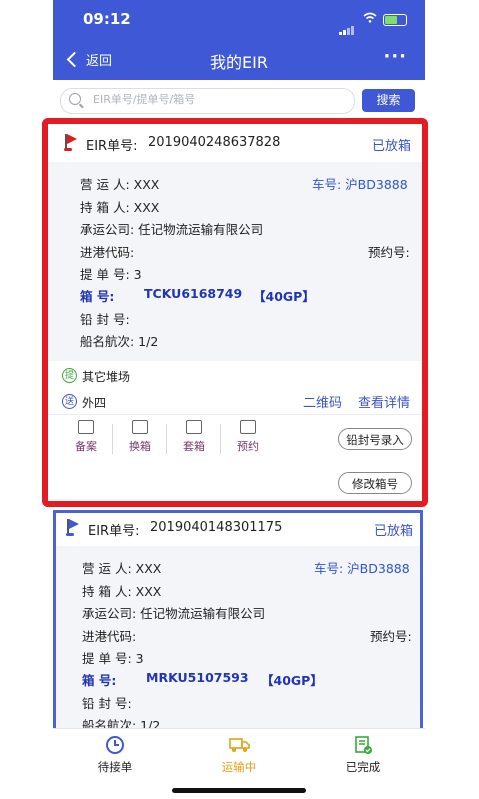  Describe the element at coordinates (370, 19) in the screenshot. I see `wifi-icon` at that location.